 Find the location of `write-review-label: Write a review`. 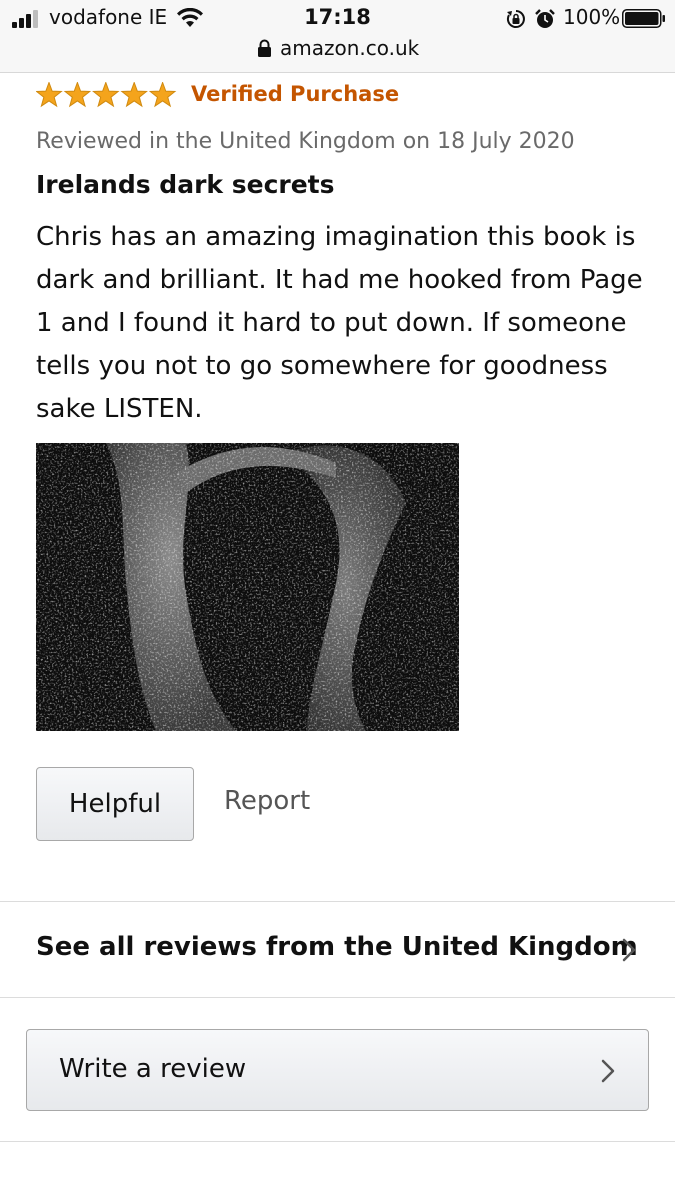

write-review-label: Write a review is located at coordinates (153, 1069).